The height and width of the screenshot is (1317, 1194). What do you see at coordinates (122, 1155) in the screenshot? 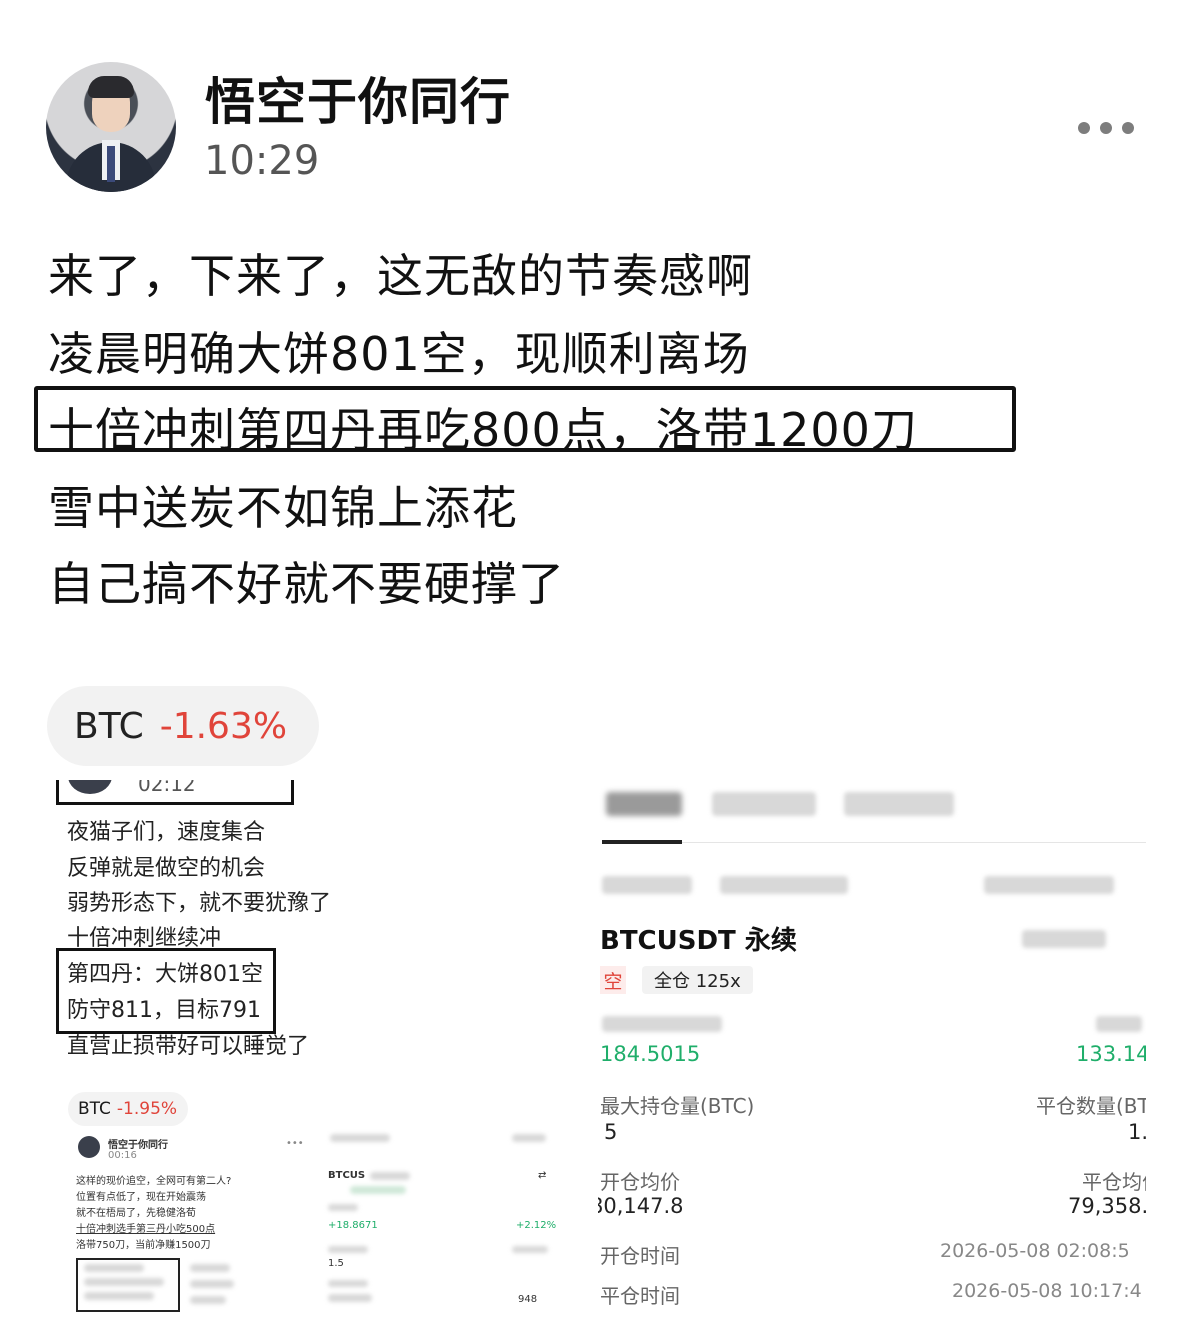
I see `nested-time: 00:16` at bounding box center [122, 1155].